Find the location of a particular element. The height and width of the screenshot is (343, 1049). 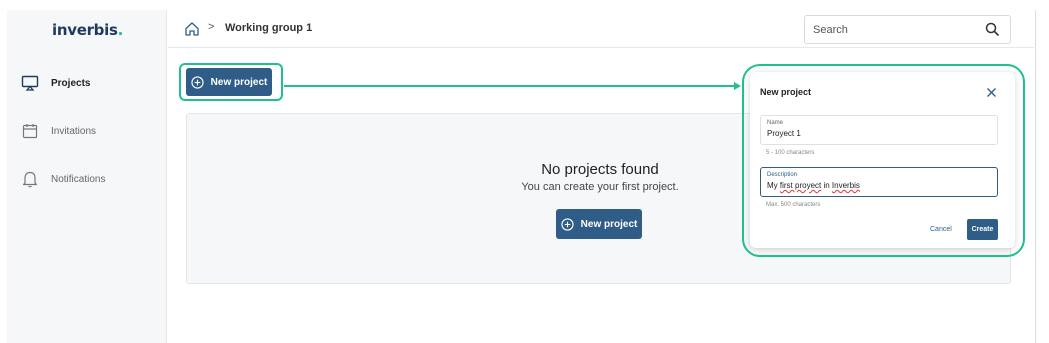

name-help-text: 5 - 100 characters is located at coordinates (790, 153).